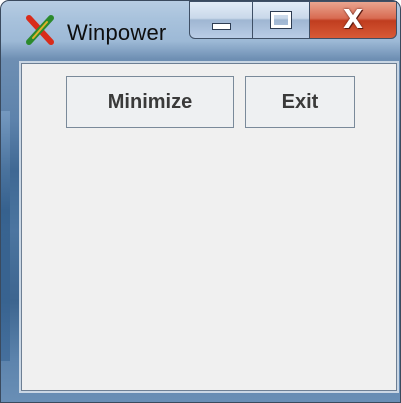 This screenshot has width=401, height=403. Describe the element at coordinates (221, 26) in the screenshot. I see `minimize-icon` at that location.